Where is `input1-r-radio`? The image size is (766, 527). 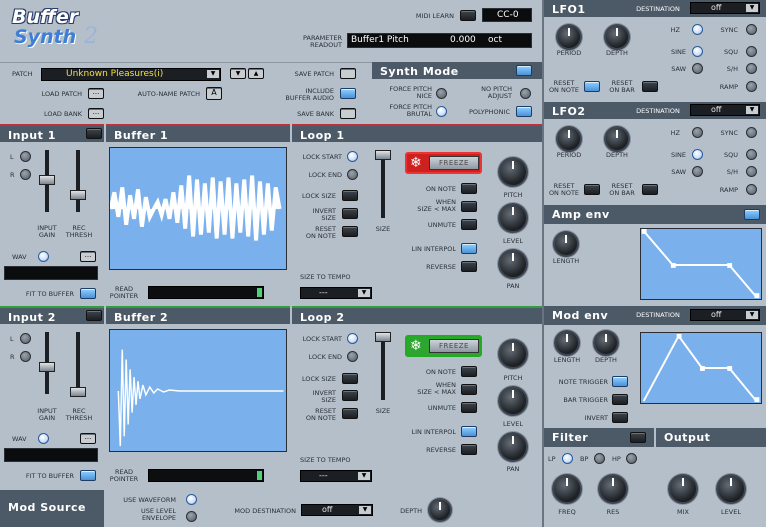
input1-r-radio is located at coordinates (25, 174).